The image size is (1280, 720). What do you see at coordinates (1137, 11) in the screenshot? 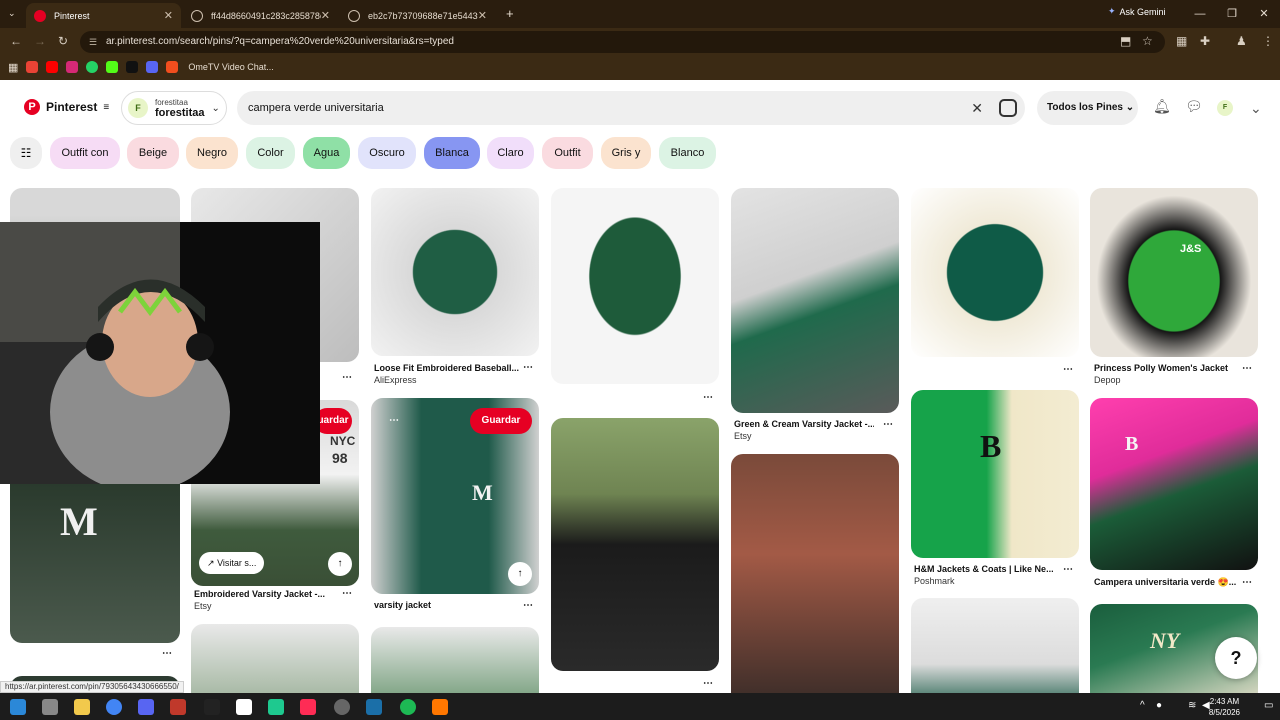
I see `ask-gemini-button: ✦ Ask Gemini` at bounding box center [1137, 11].